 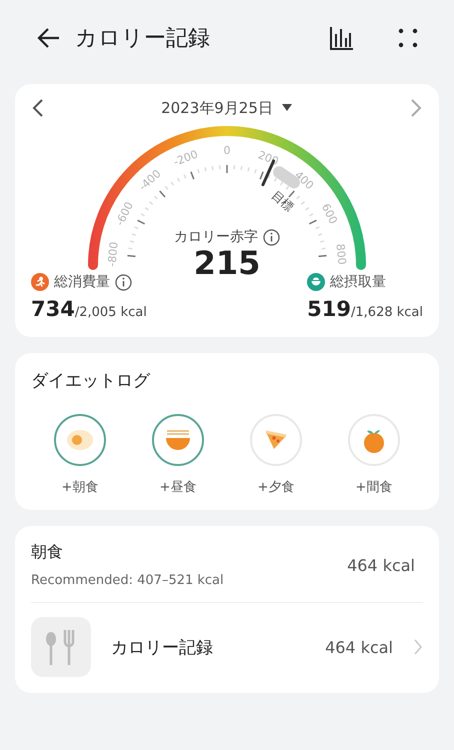 I want to click on deficit-value: 215, so click(x=227, y=264).